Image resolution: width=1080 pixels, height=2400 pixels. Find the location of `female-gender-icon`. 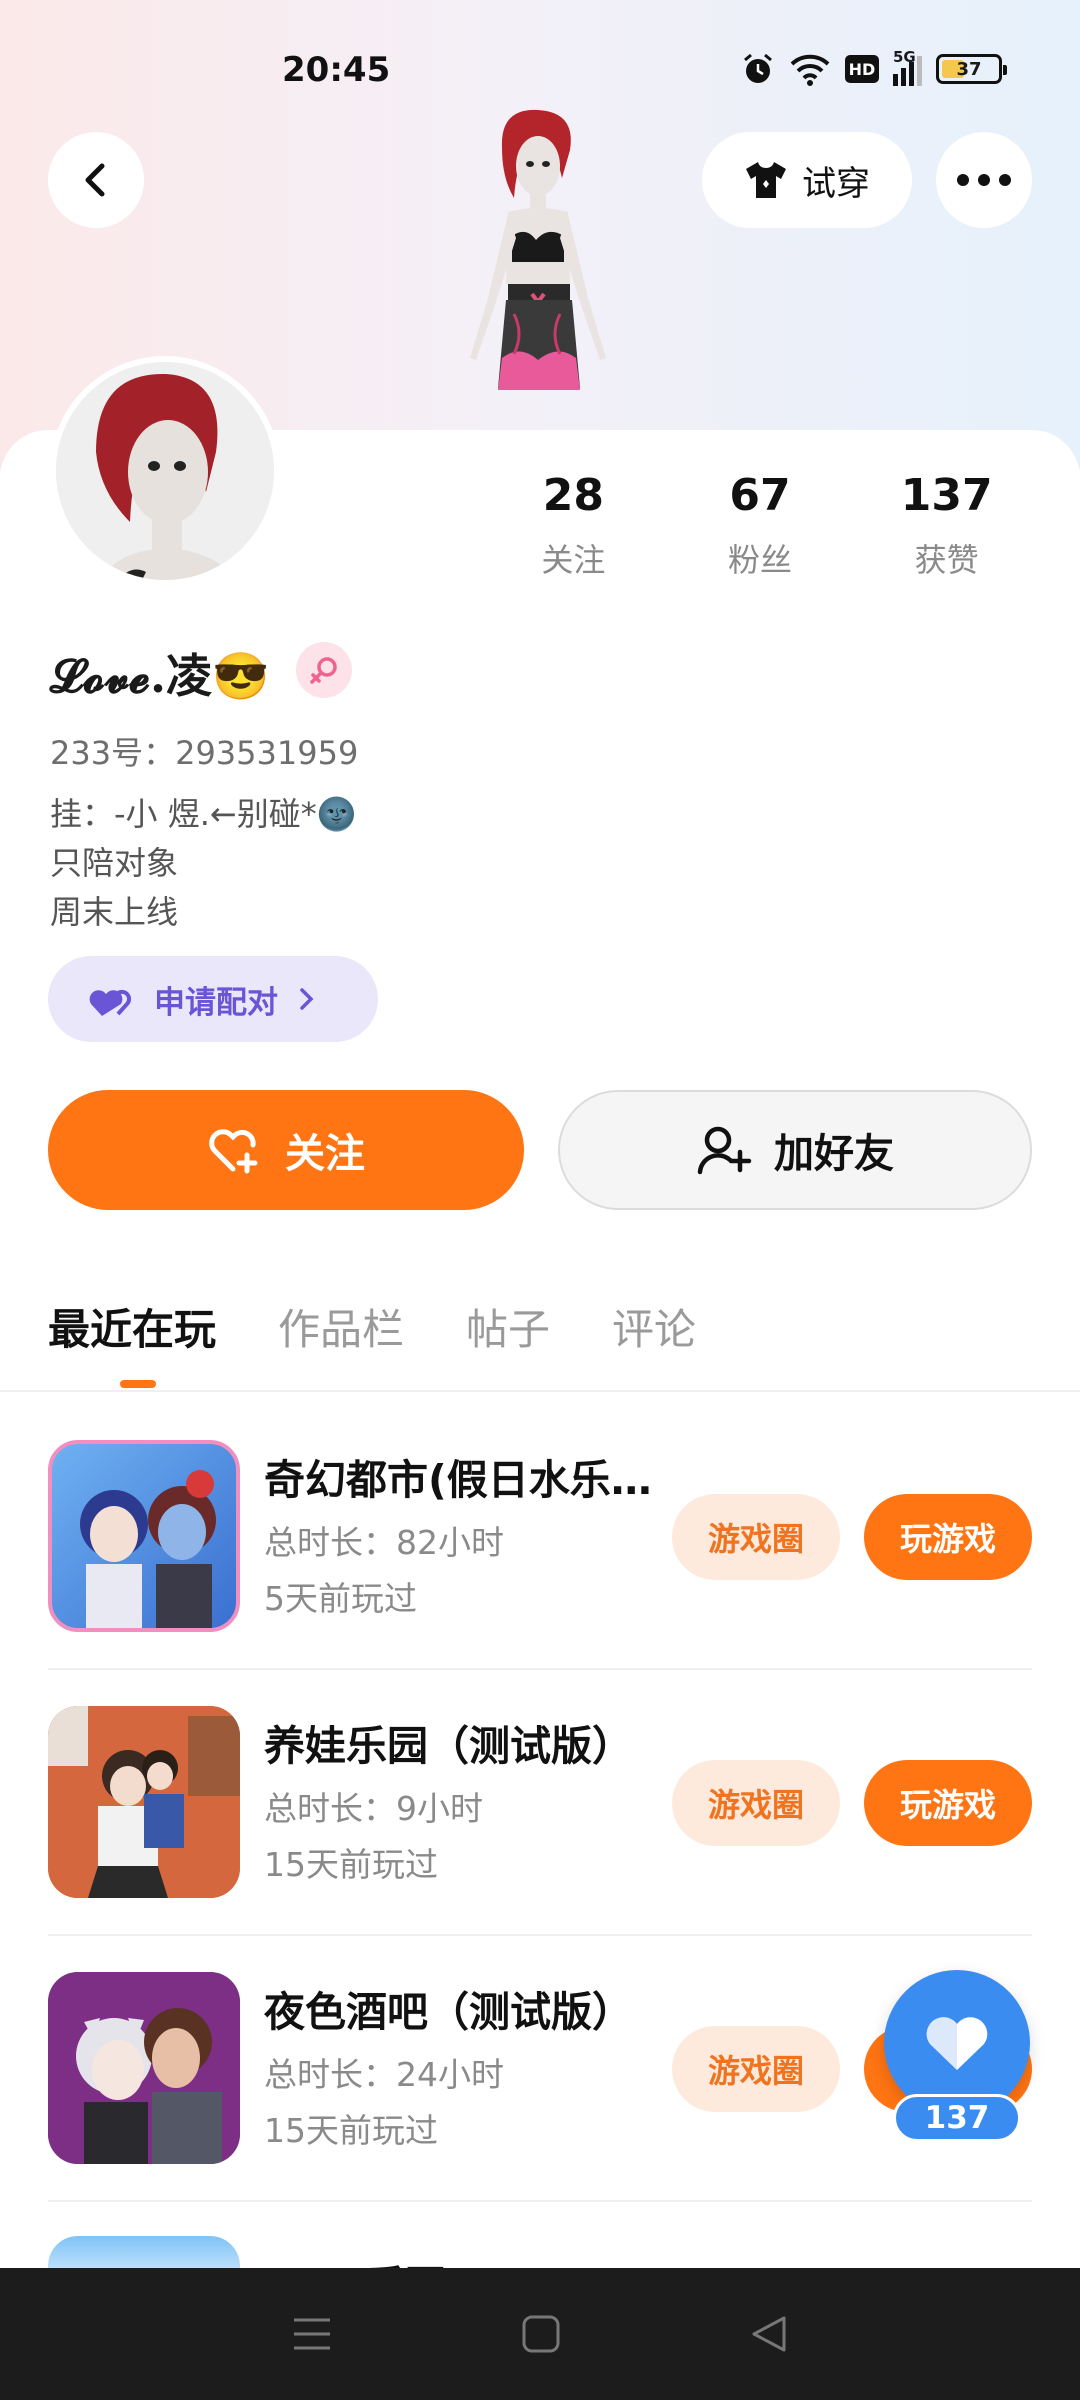

female-gender-icon is located at coordinates (324, 670).